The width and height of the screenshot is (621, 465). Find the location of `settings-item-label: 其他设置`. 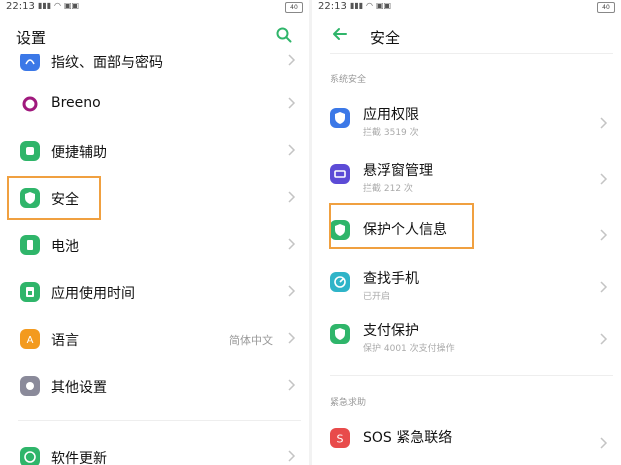

settings-item-label: 其他设置 is located at coordinates (79, 388).